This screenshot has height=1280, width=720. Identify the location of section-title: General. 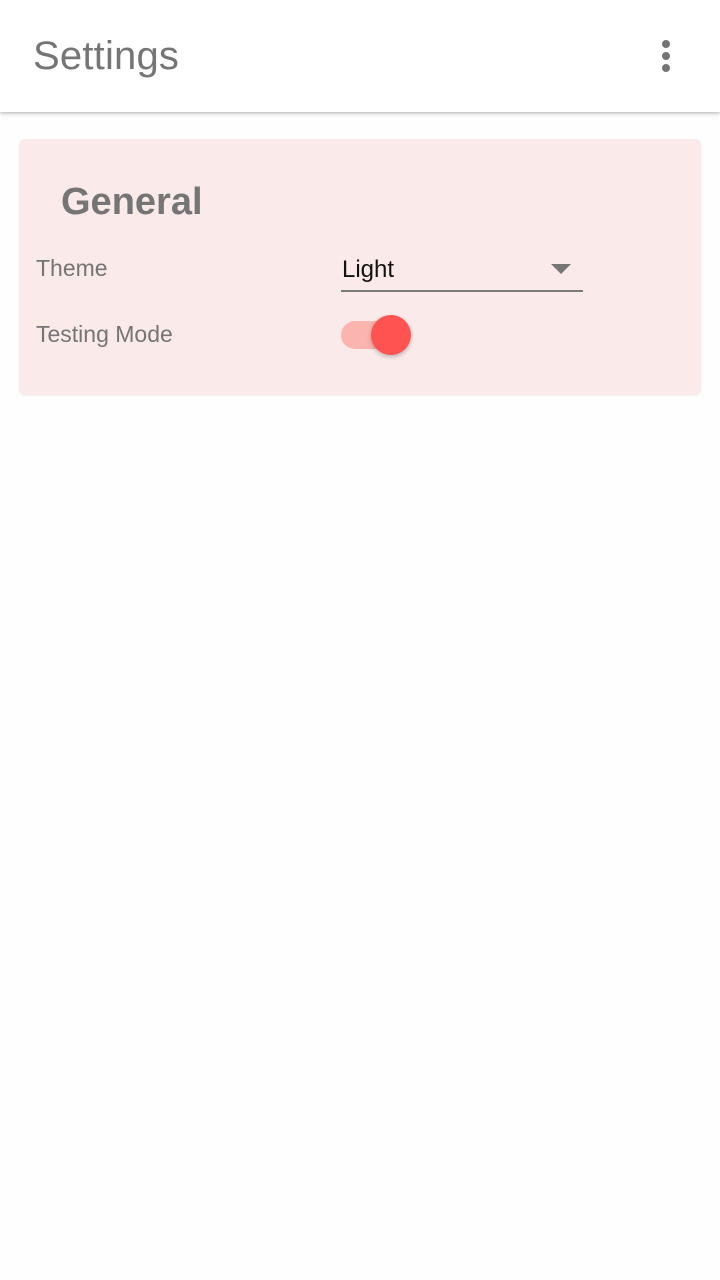
(132, 202).